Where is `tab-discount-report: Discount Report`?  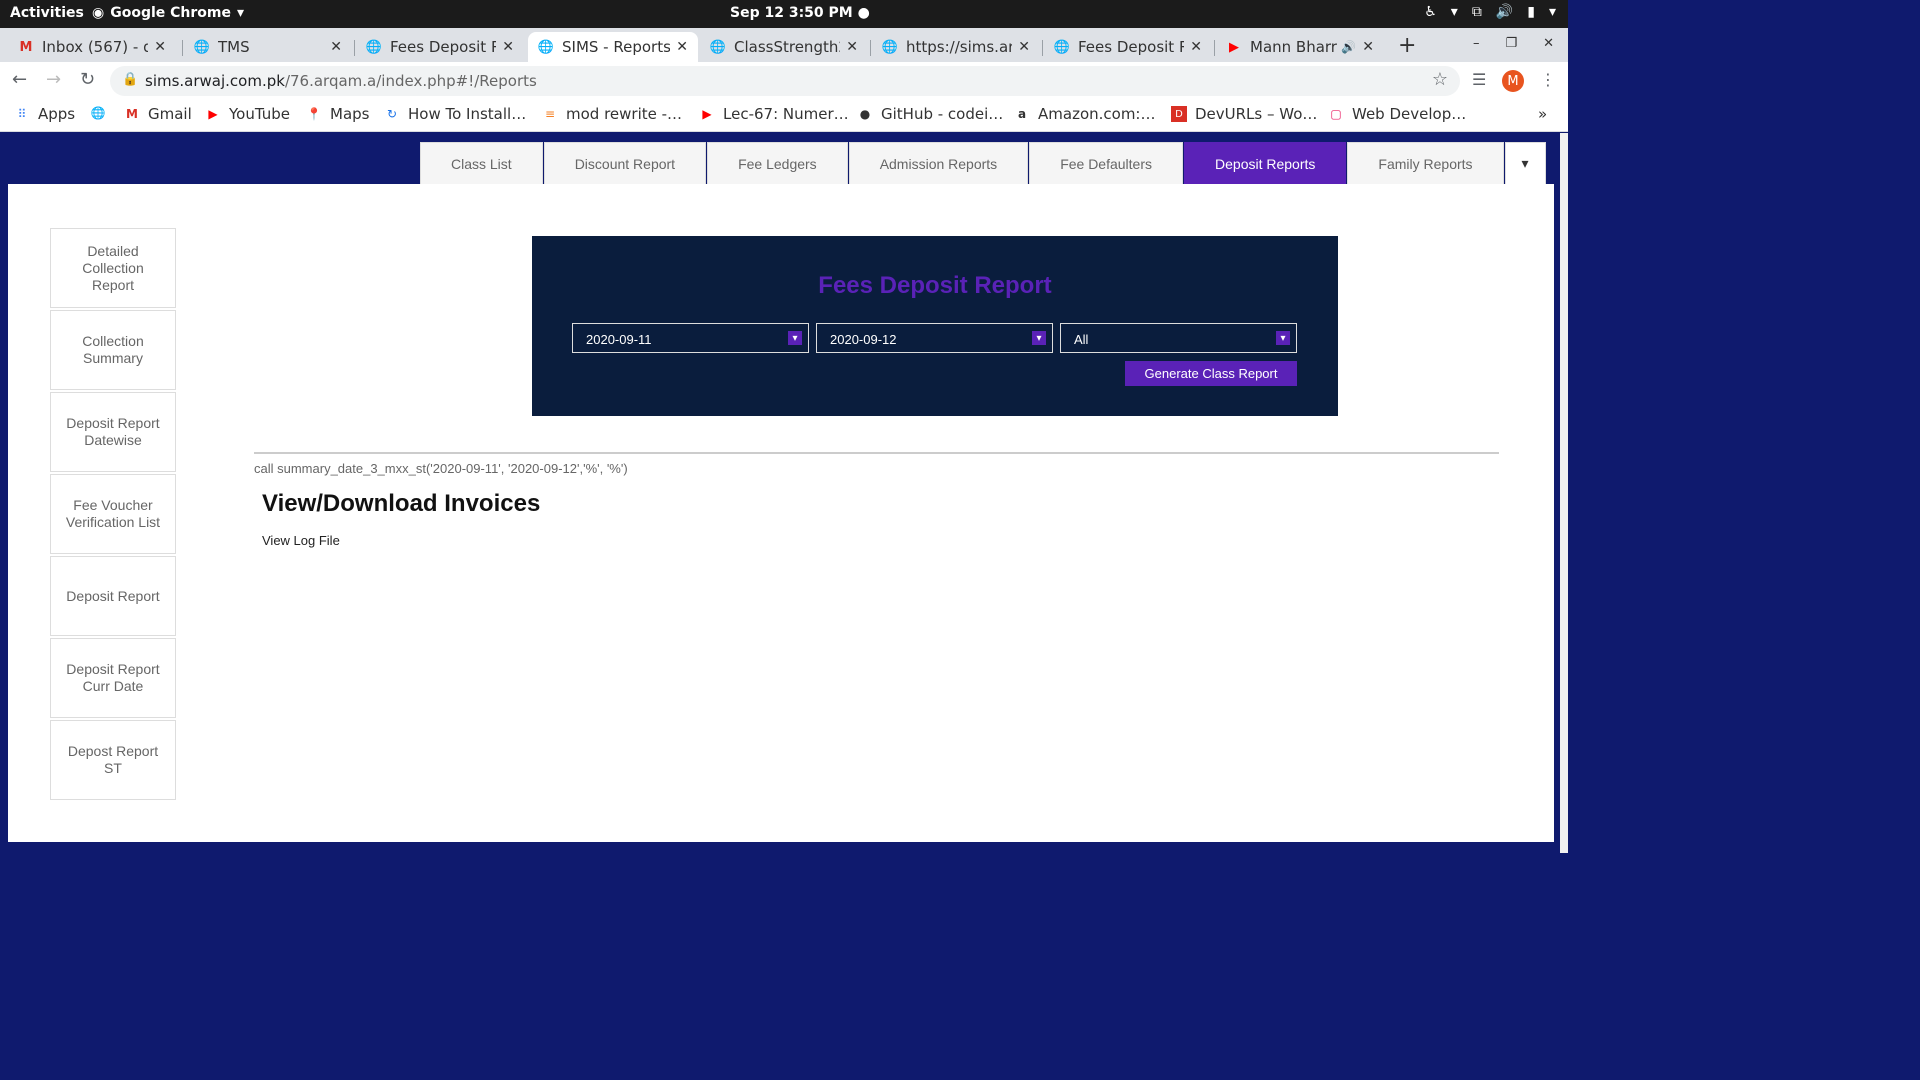 tab-discount-report: Discount Report is located at coordinates (625, 163).